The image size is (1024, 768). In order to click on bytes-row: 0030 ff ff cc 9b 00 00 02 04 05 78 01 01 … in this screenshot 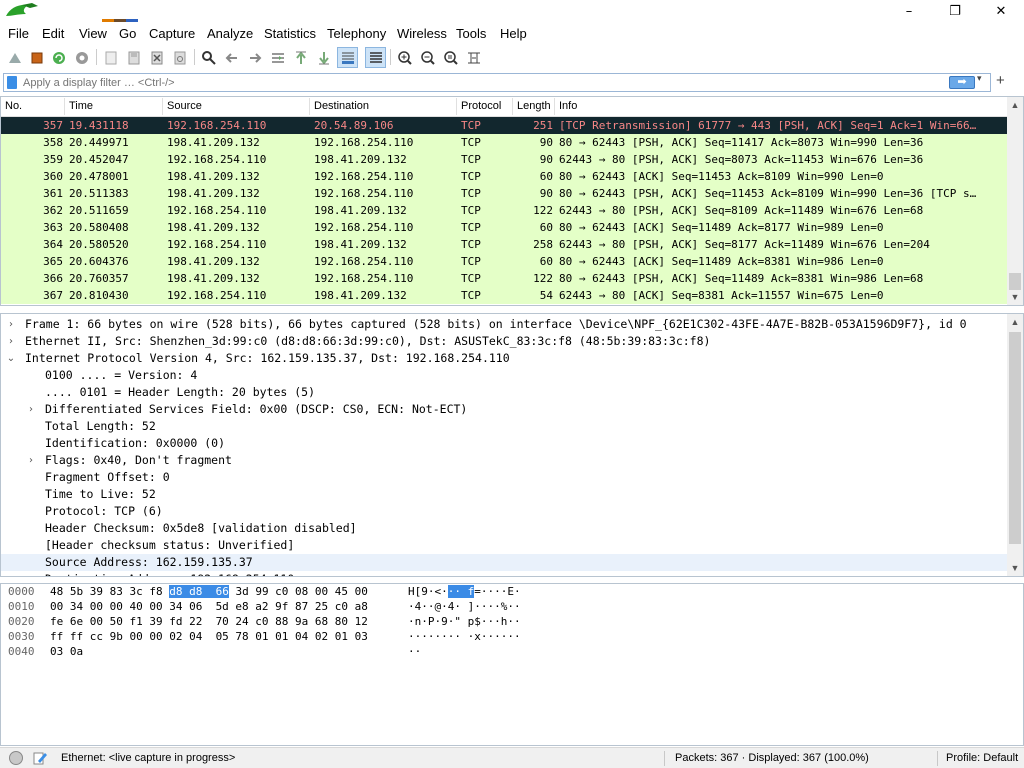, I will do `click(504, 636)`.